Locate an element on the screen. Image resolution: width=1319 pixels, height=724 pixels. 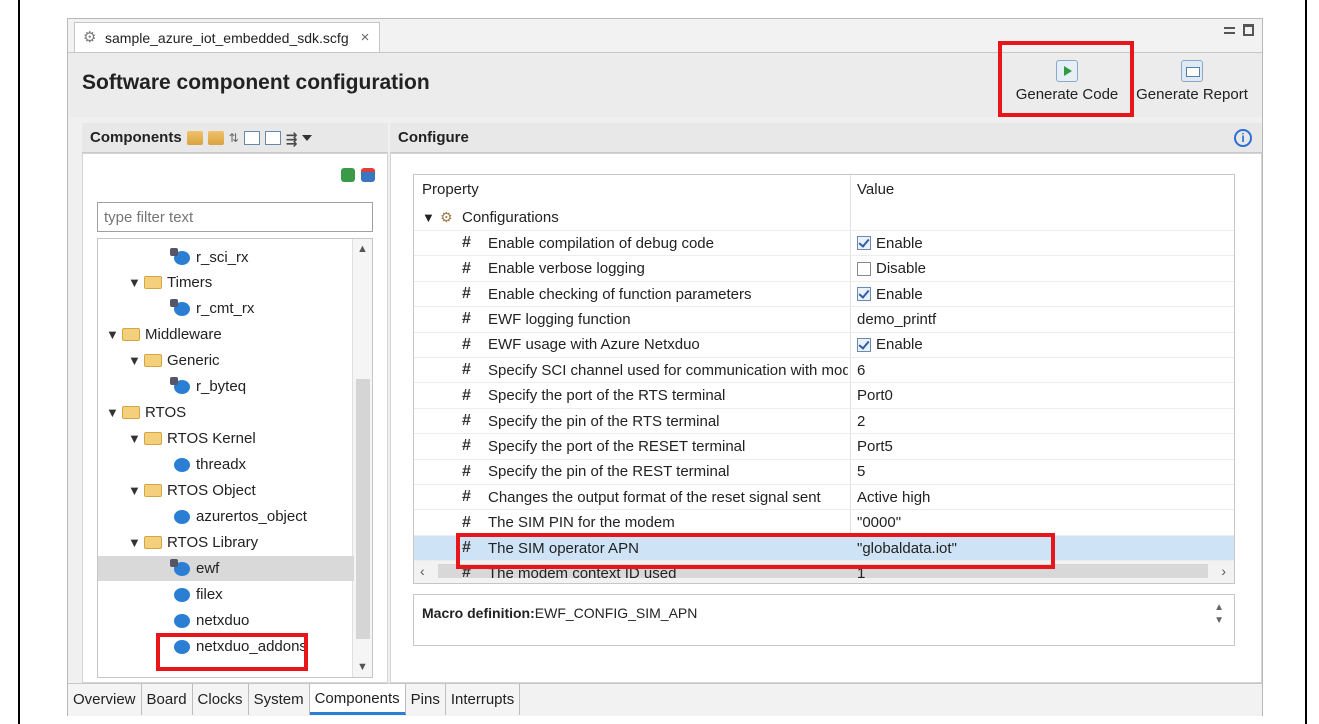
tree-item: ewf is located at coordinates (226, 568).